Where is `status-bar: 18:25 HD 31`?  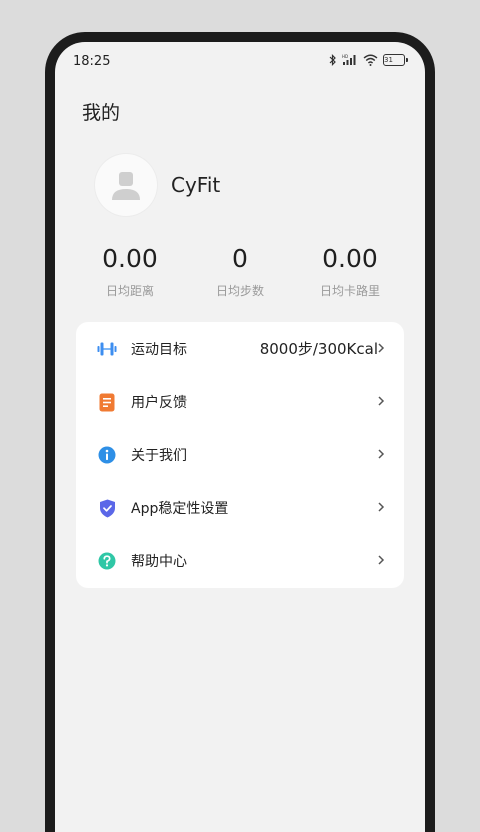 status-bar: 18:25 HD 31 is located at coordinates (240, 62).